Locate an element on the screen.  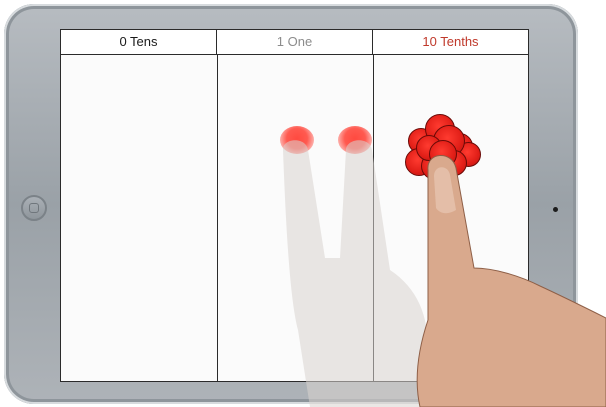
one-marker-touch-a is located at coordinates (297, 140).